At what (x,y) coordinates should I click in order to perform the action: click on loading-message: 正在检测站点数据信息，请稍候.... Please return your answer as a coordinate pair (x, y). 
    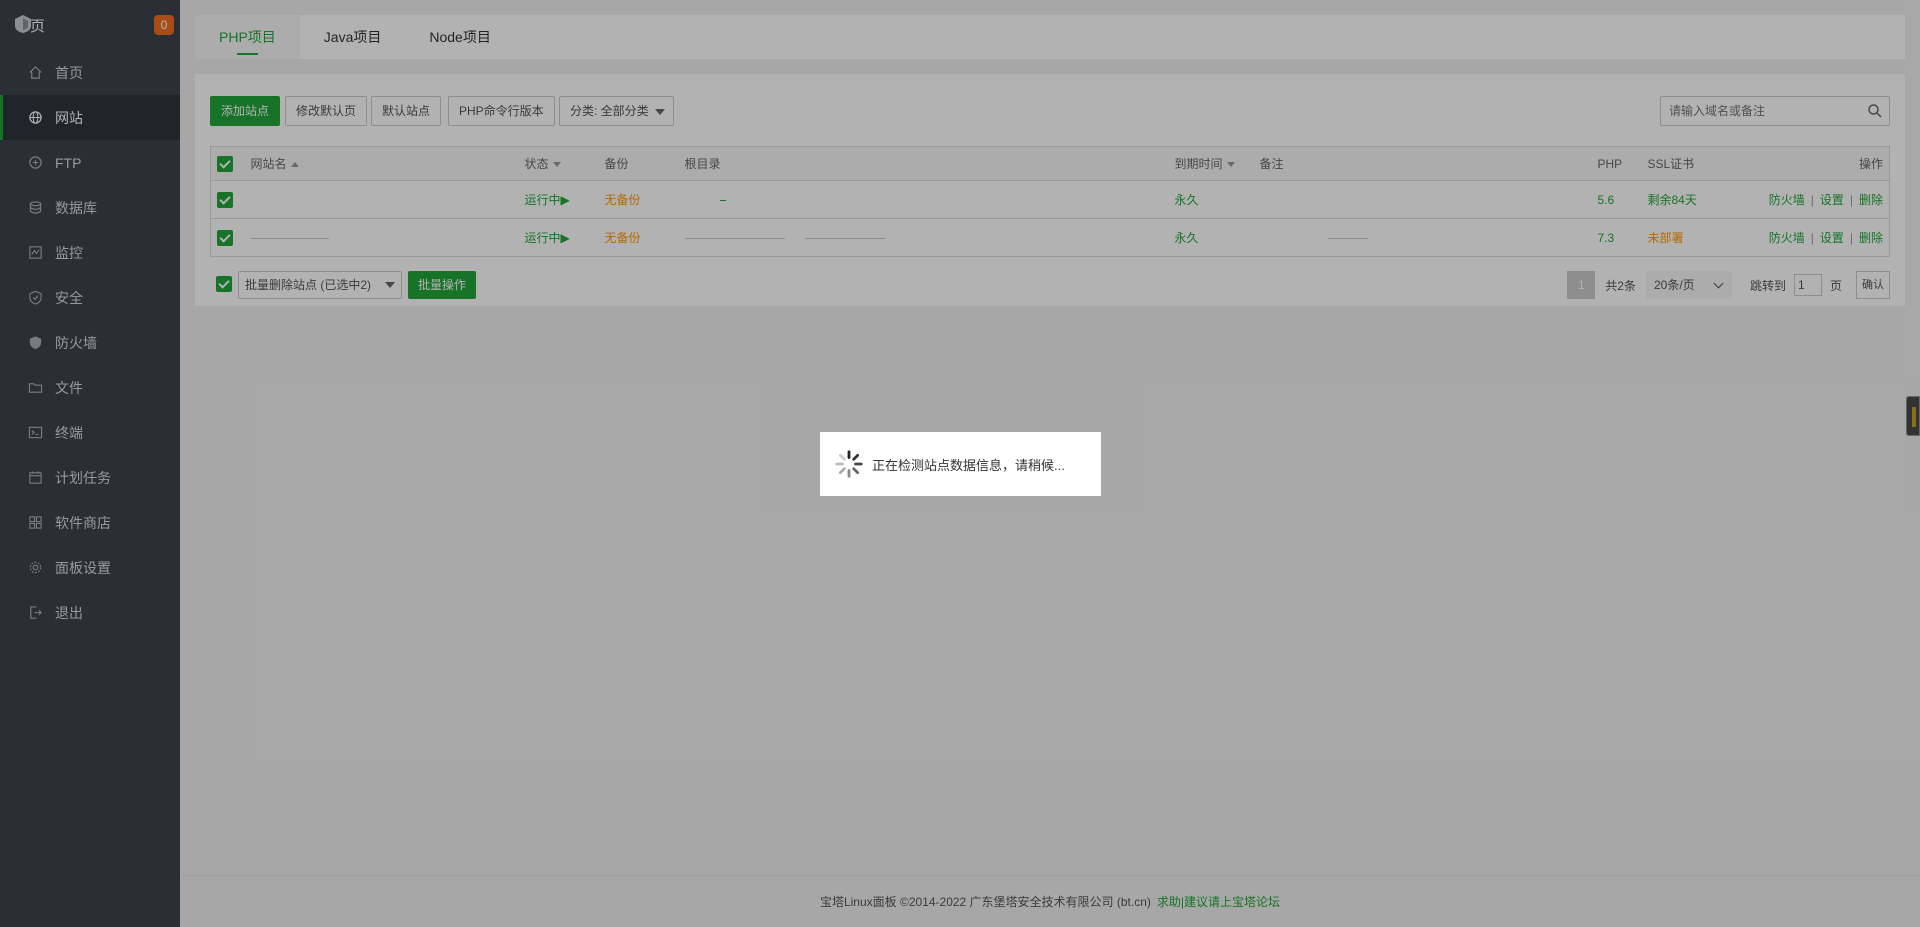
    Looking at the image, I should click on (968, 465).